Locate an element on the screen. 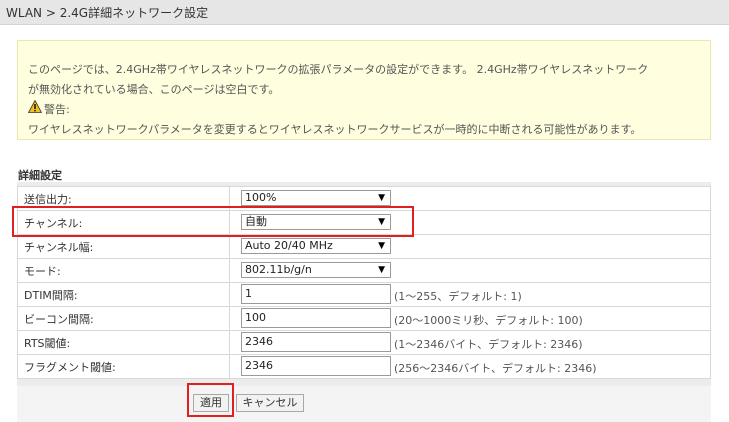  row-channel-width: チャンネル幅: Auto 20/40 MHz ▼ is located at coordinates (364, 246).